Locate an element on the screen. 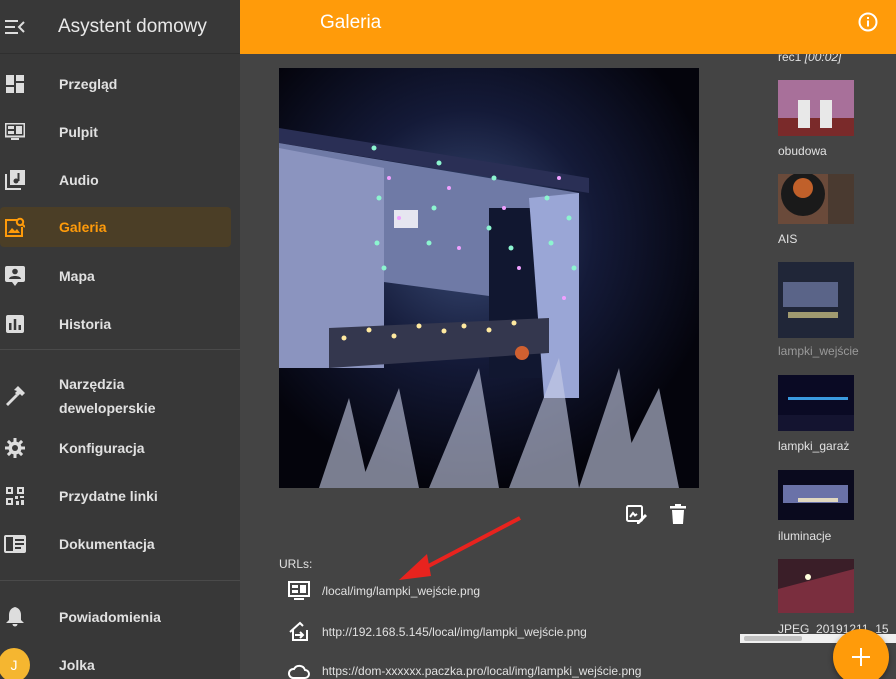 The width and height of the screenshot is (896, 679). bell-icon is located at coordinates (15, 617).